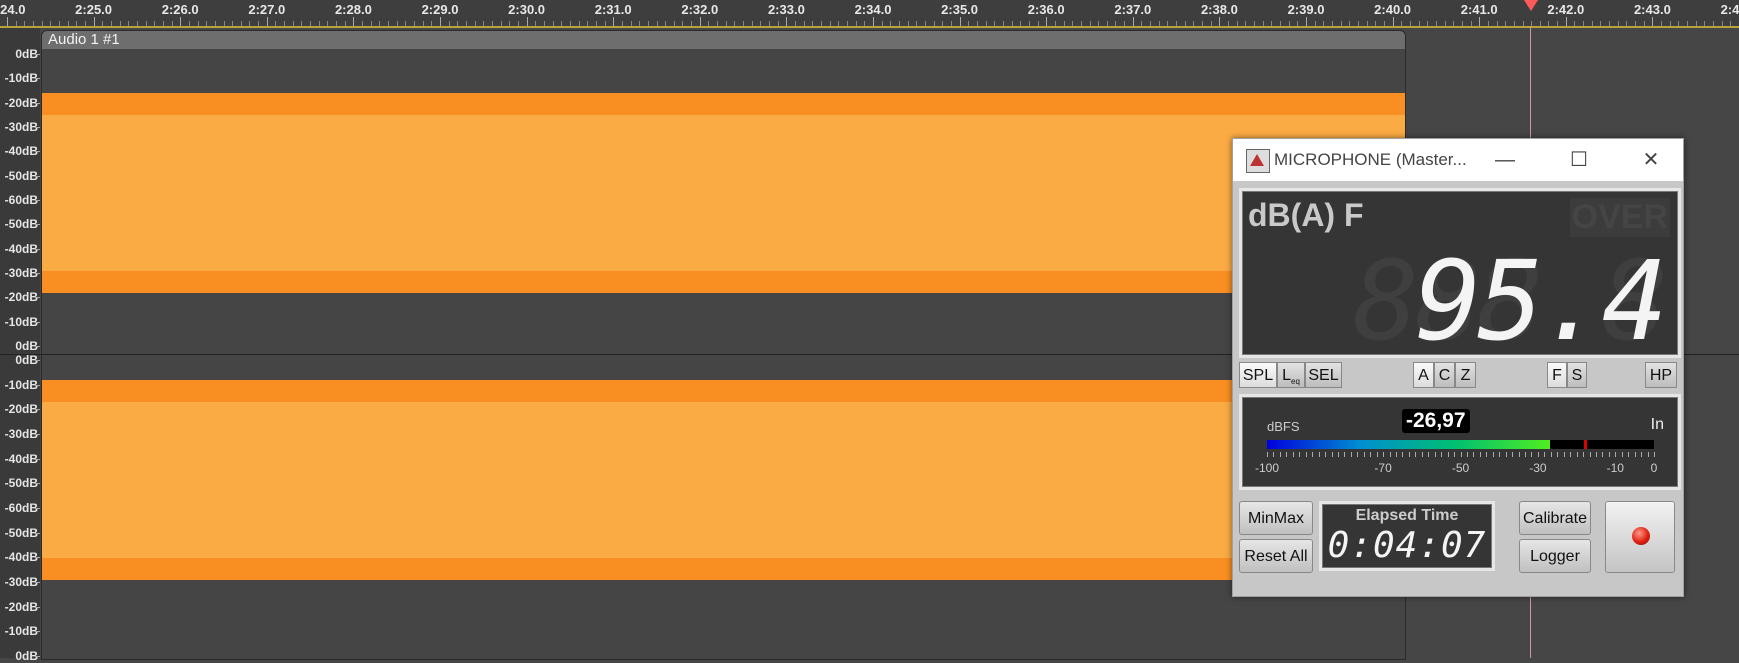 Image resolution: width=1739 pixels, height=663 pixels. I want to click on fast-button: F, so click(1557, 375).